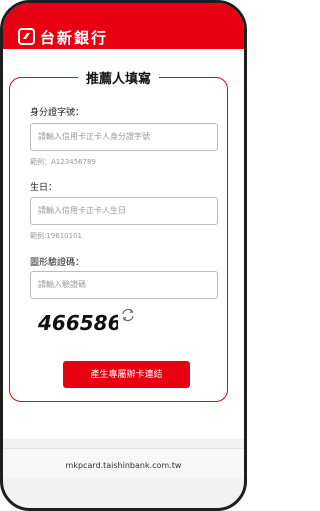 The width and height of the screenshot is (320, 511). I want to click on refresh-captcha-icon, so click(128, 315).